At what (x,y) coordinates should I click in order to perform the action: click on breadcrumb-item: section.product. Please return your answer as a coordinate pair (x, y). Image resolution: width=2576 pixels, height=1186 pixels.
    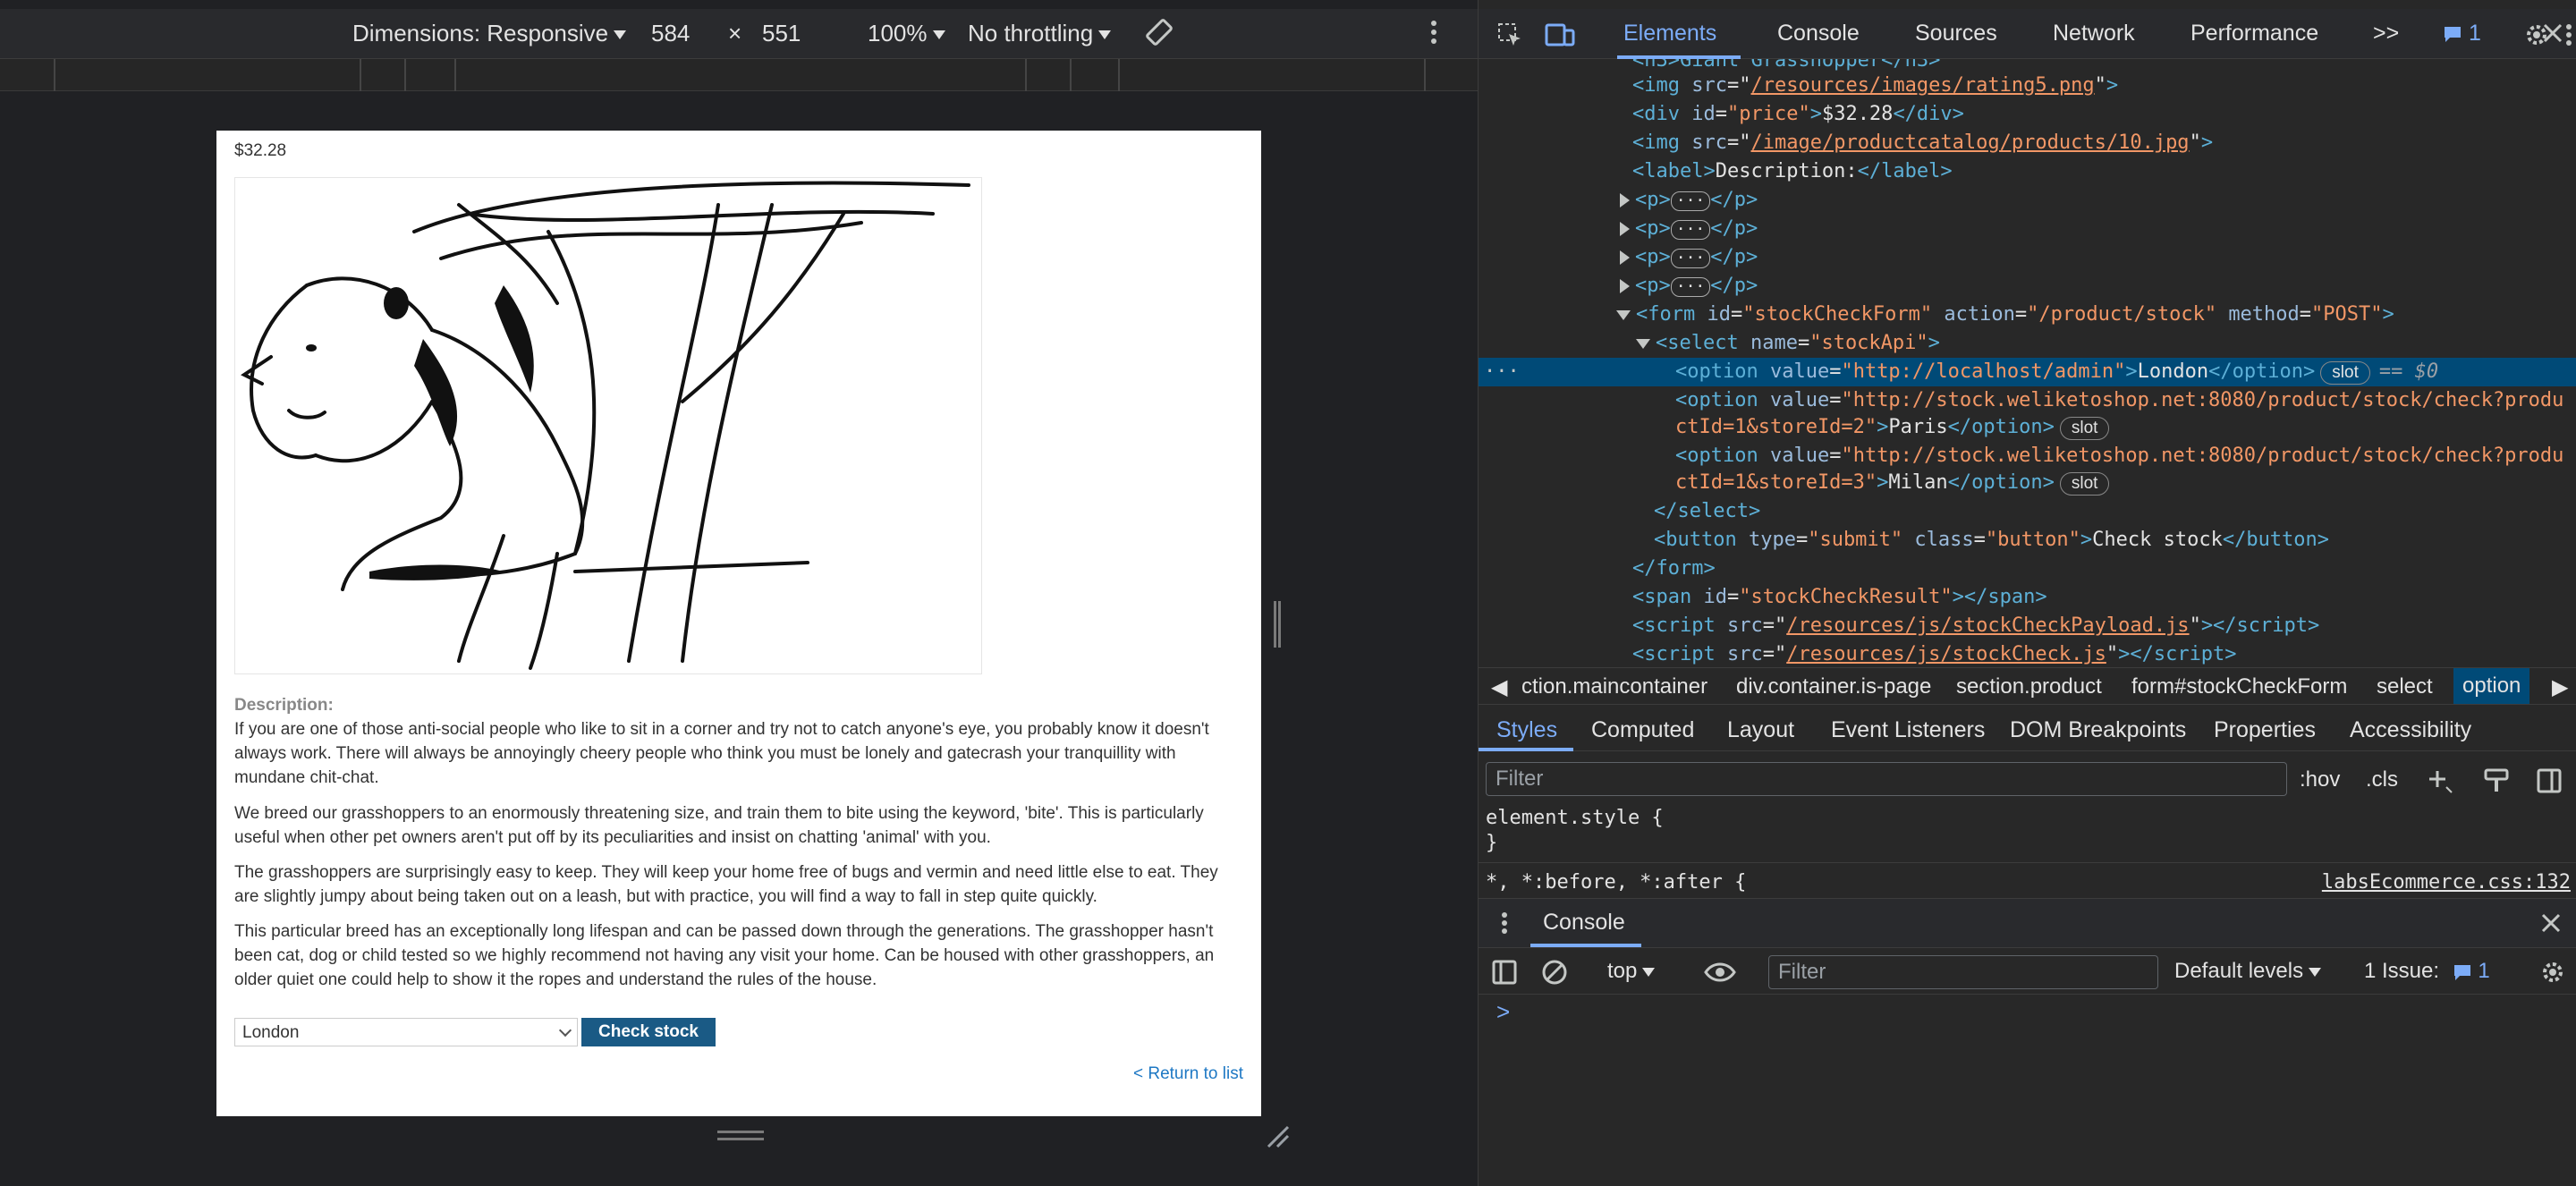
    Looking at the image, I should click on (2029, 686).